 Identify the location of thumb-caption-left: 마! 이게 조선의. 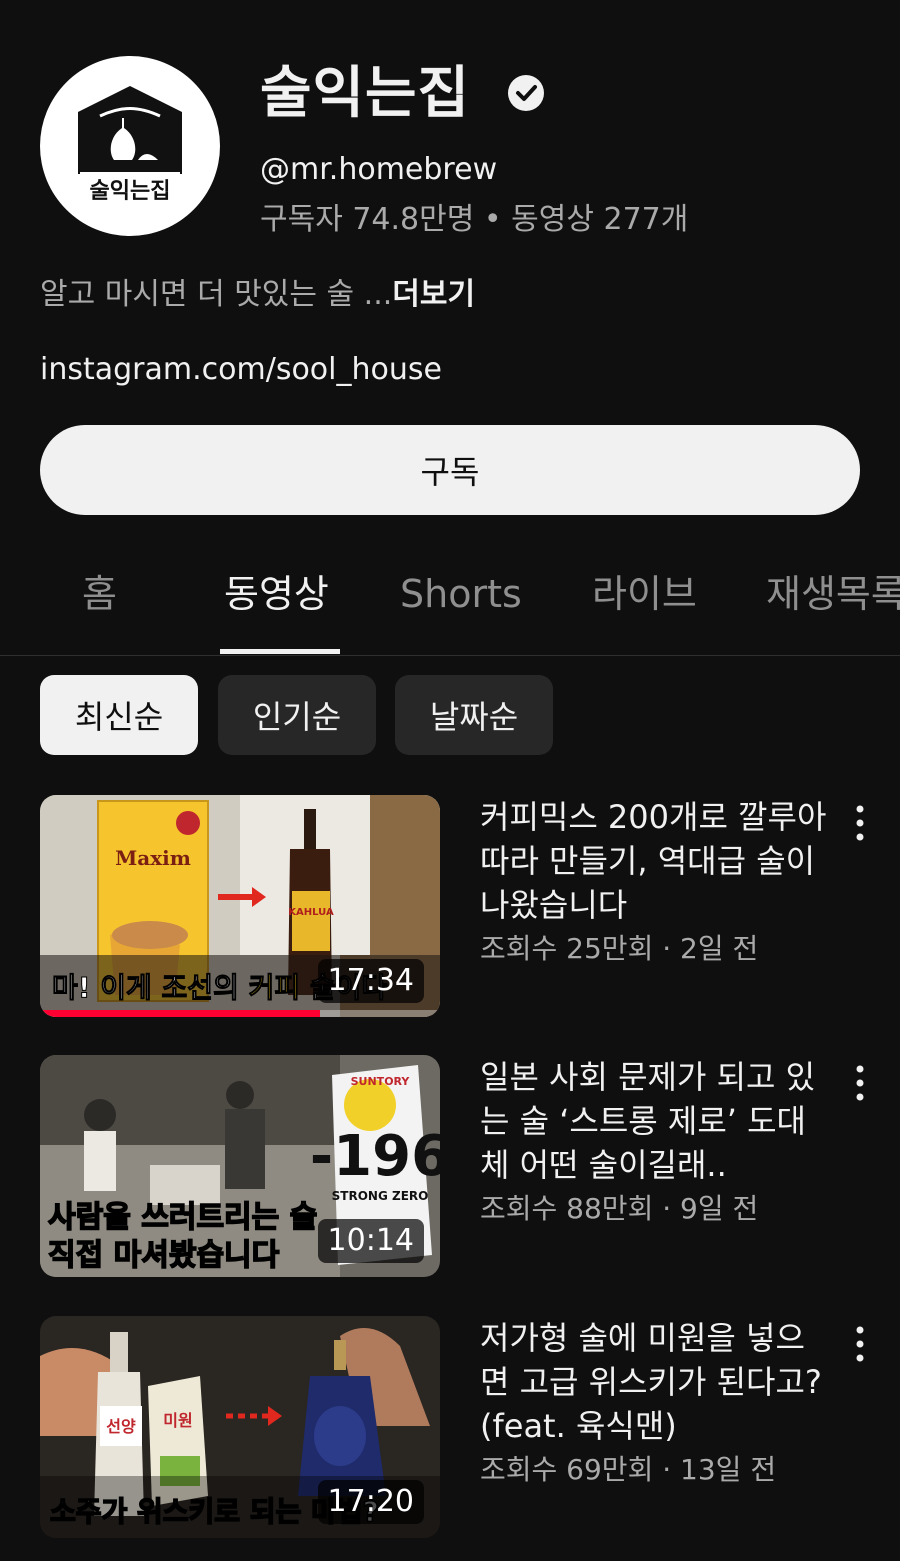
(150, 987).